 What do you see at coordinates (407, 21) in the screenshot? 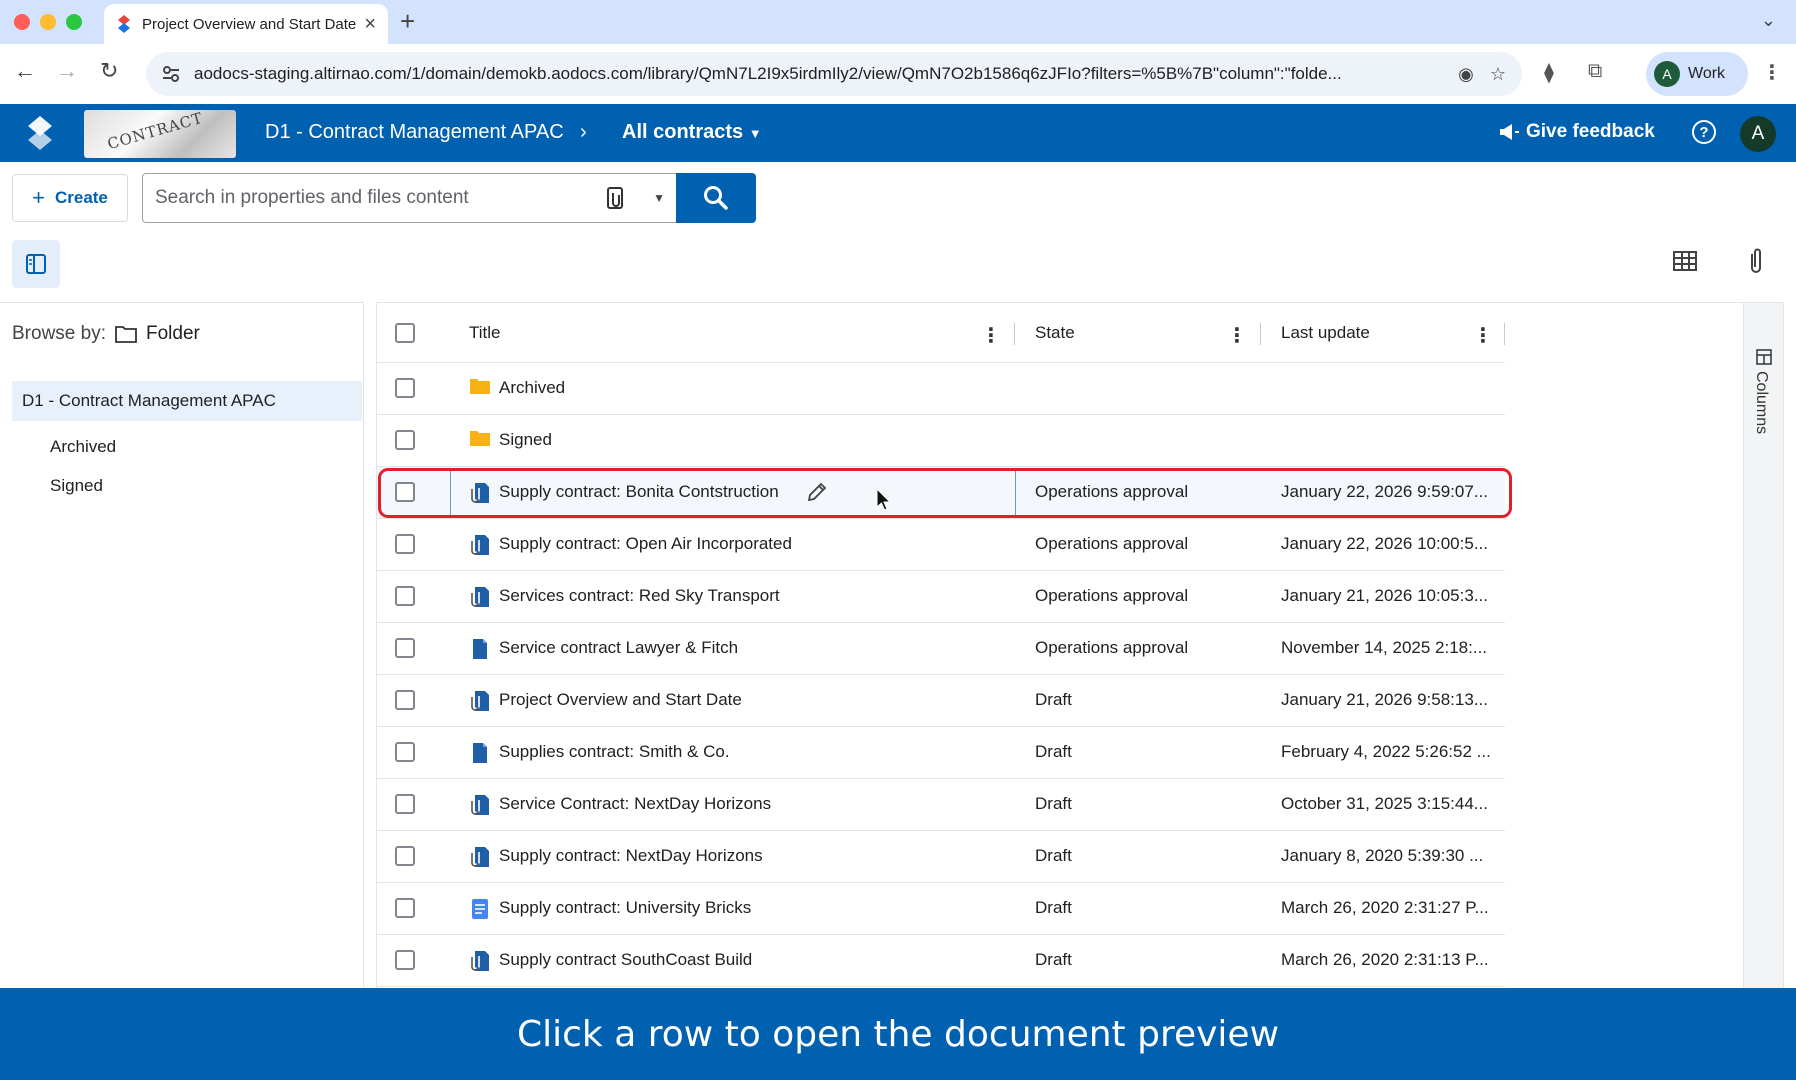
I see `new-tab-icon: +` at bounding box center [407, 21].